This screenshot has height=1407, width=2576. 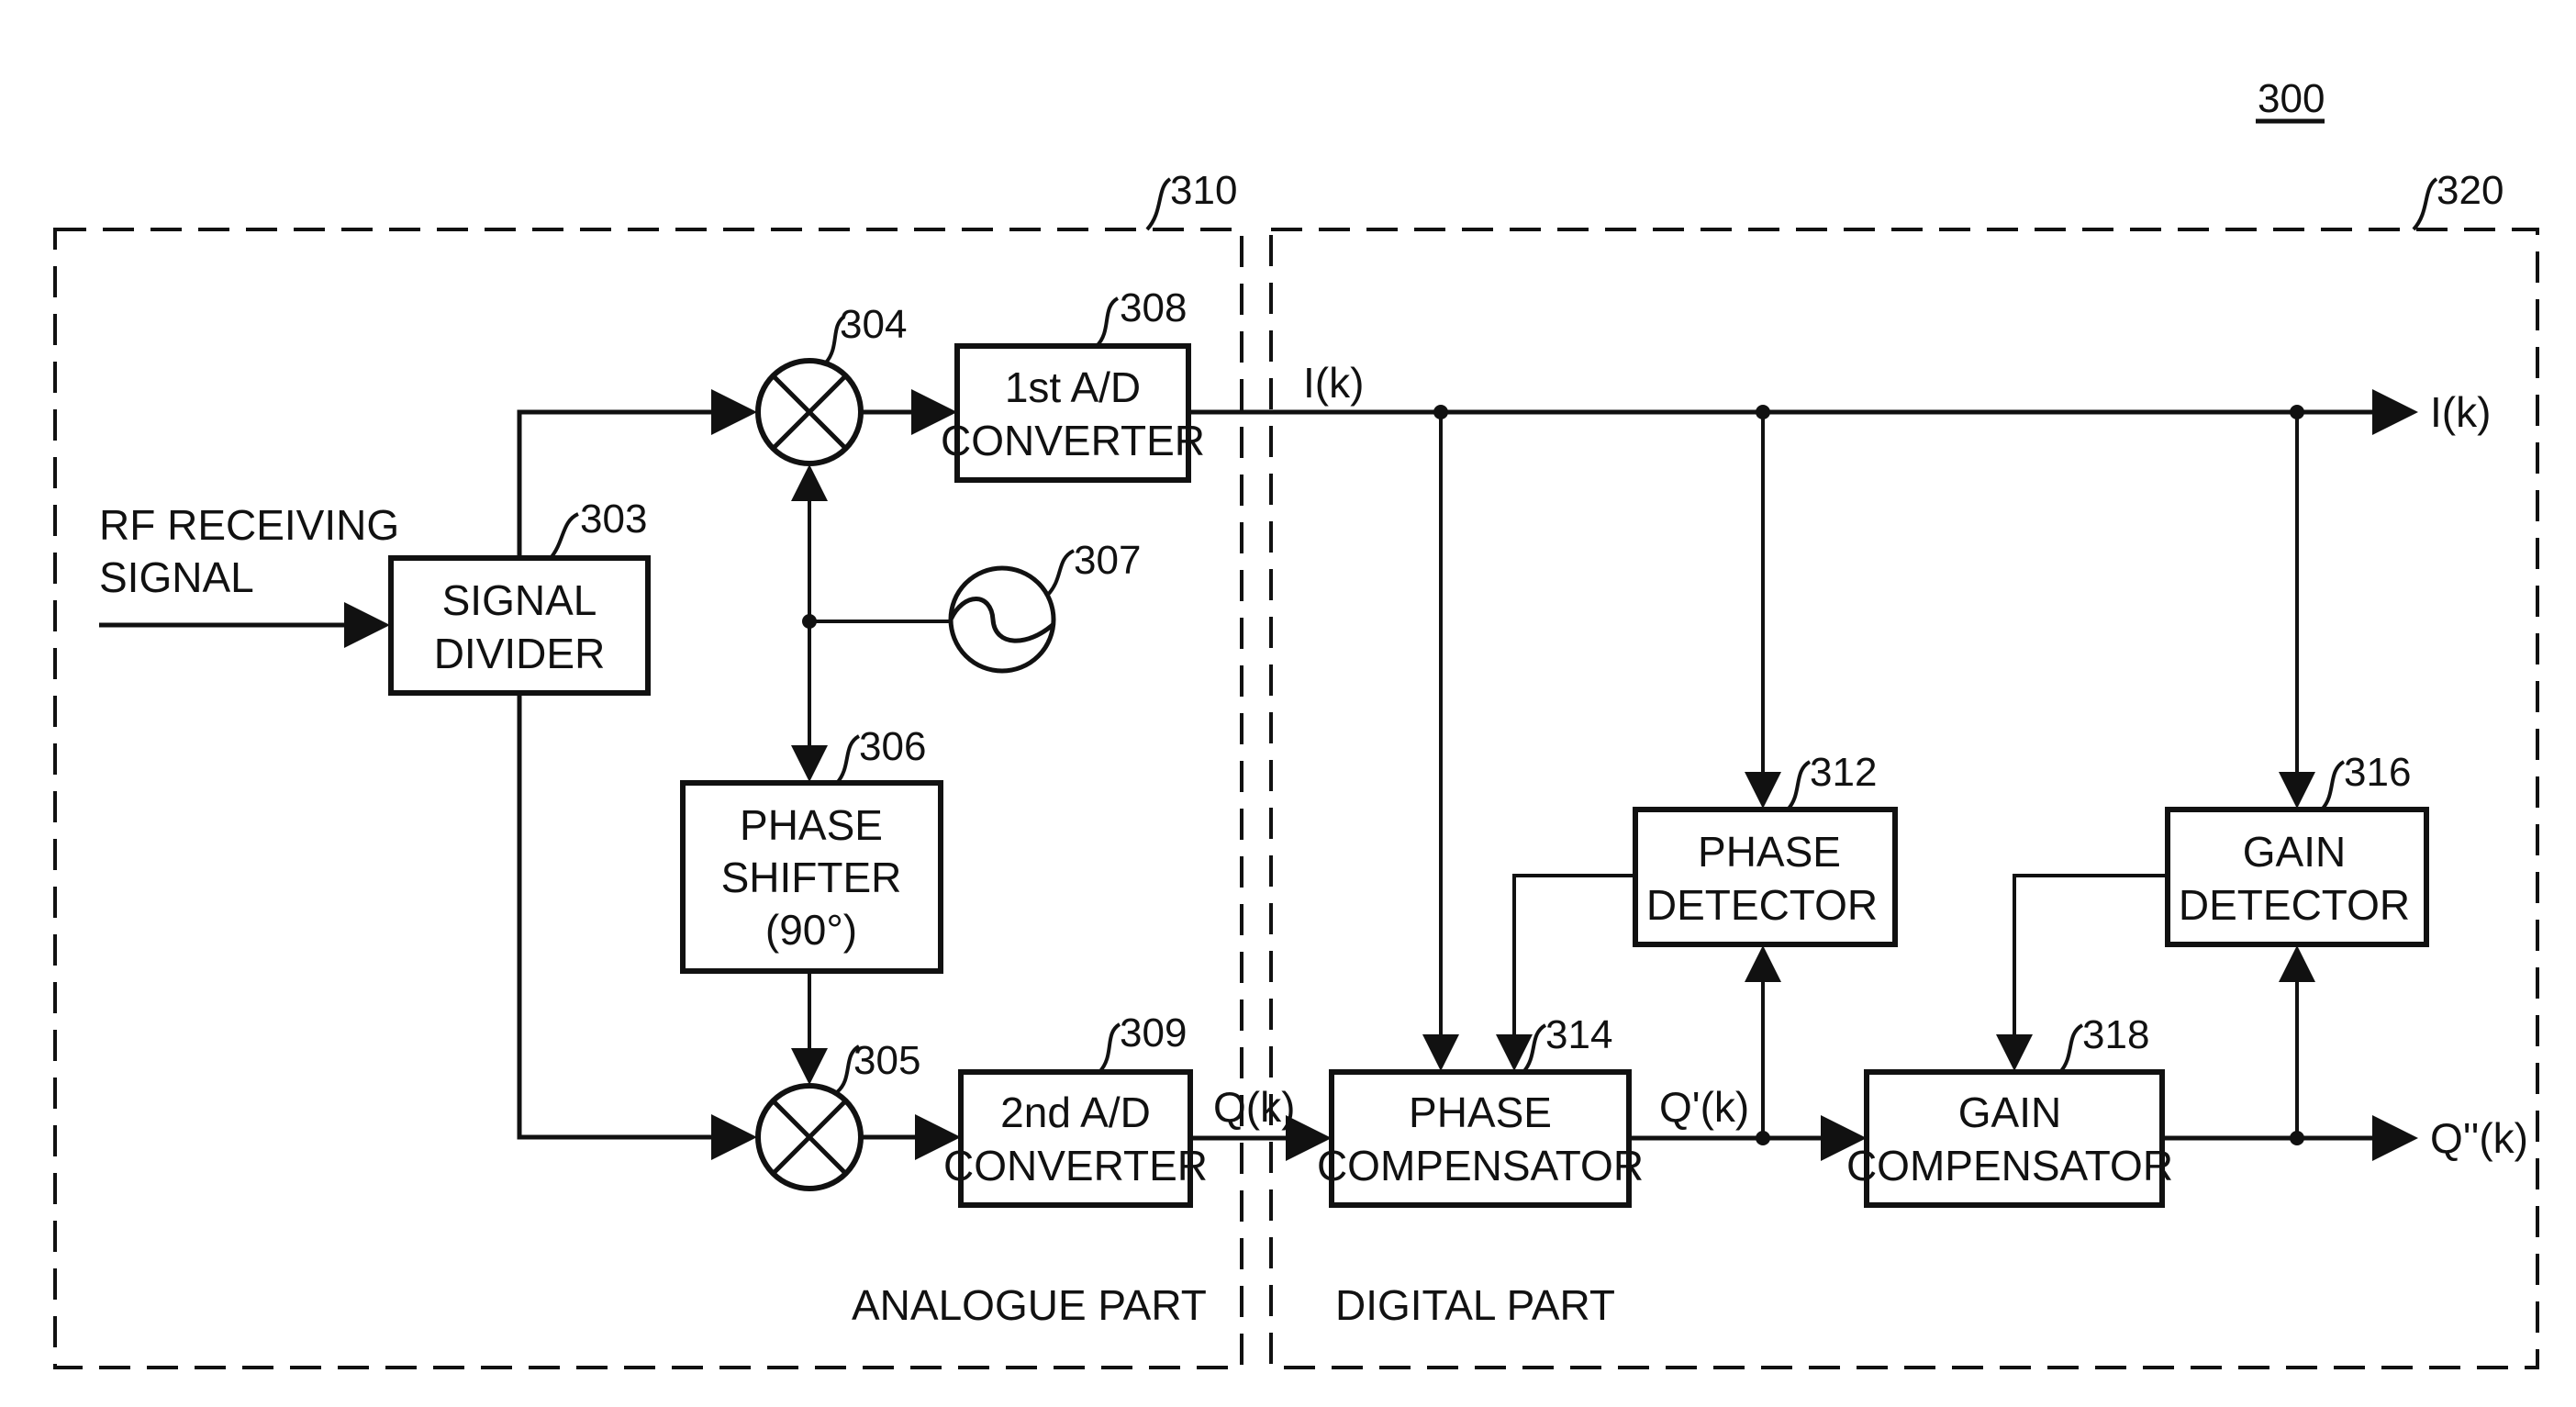 I want to click on gain-detector-text-2: DETECTOR, so click(x=2294, y=905).